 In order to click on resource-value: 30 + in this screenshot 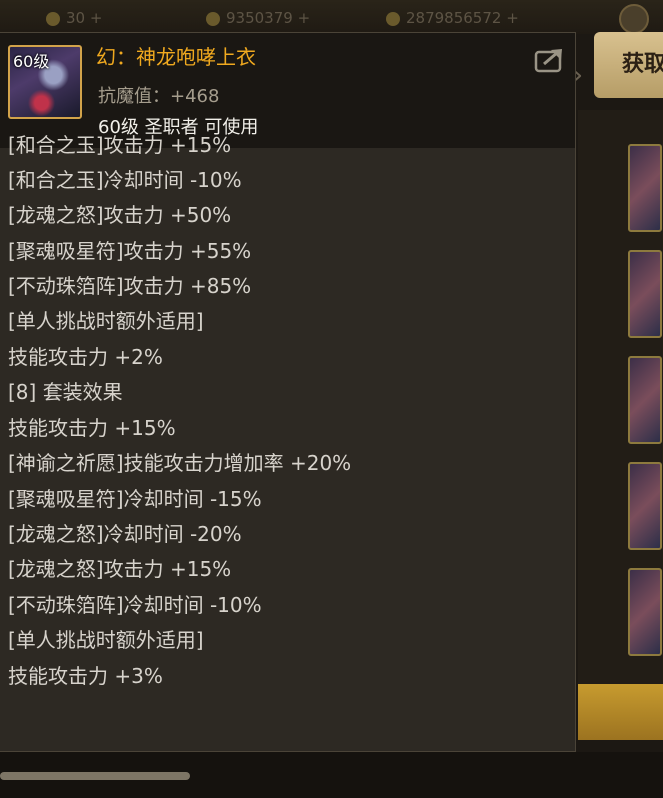, I will do `click(84, 18)`.